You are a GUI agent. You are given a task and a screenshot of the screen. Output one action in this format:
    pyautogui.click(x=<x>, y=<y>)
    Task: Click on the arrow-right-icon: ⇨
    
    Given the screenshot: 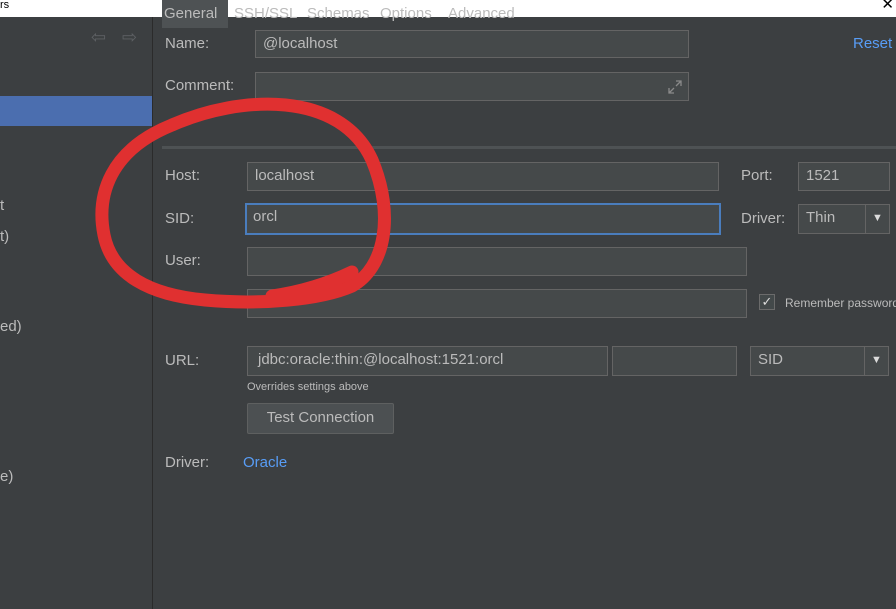 What is the action you would take?
    pyautogui.click(x=129, y=37)
    